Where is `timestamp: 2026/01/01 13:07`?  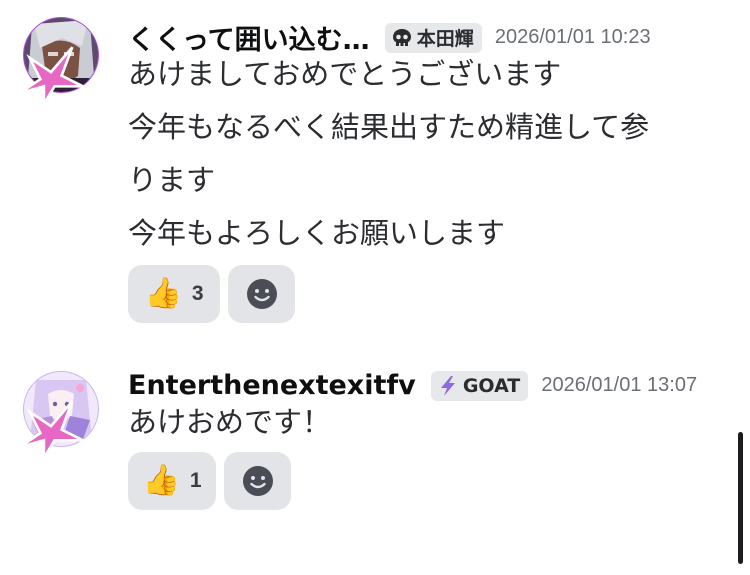 timestamp: 2026/01/01 13:07 is located at coordinates (619, 385).